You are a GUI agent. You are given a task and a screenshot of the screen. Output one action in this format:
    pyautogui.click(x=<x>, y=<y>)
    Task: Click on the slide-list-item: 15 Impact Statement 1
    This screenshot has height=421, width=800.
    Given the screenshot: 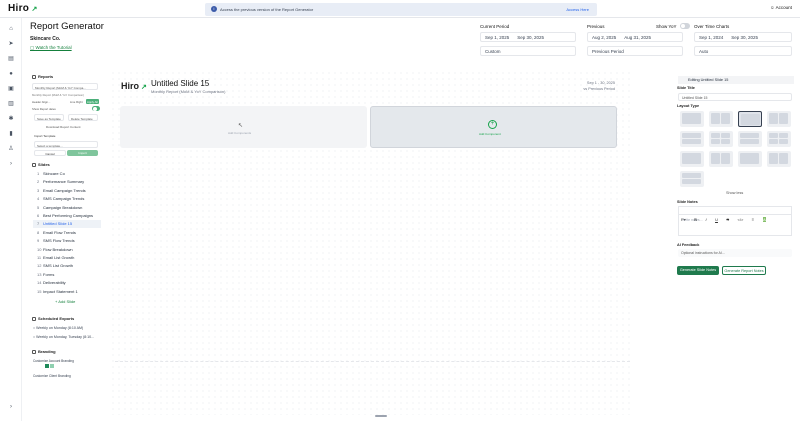 What is the action you would take?
    pyautogui.click(x=67, y=292)
    